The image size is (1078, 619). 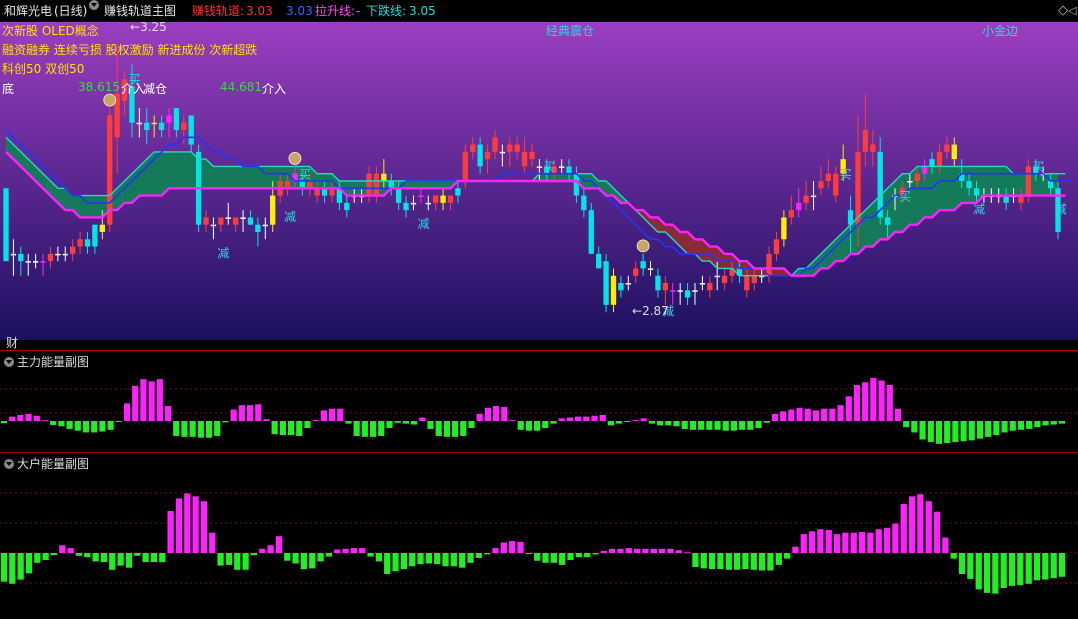 What do you see at coordinates (1063, 11) in the screenshot?
I see `diamond-icon: ◇` at bounding box center [1063, 11].